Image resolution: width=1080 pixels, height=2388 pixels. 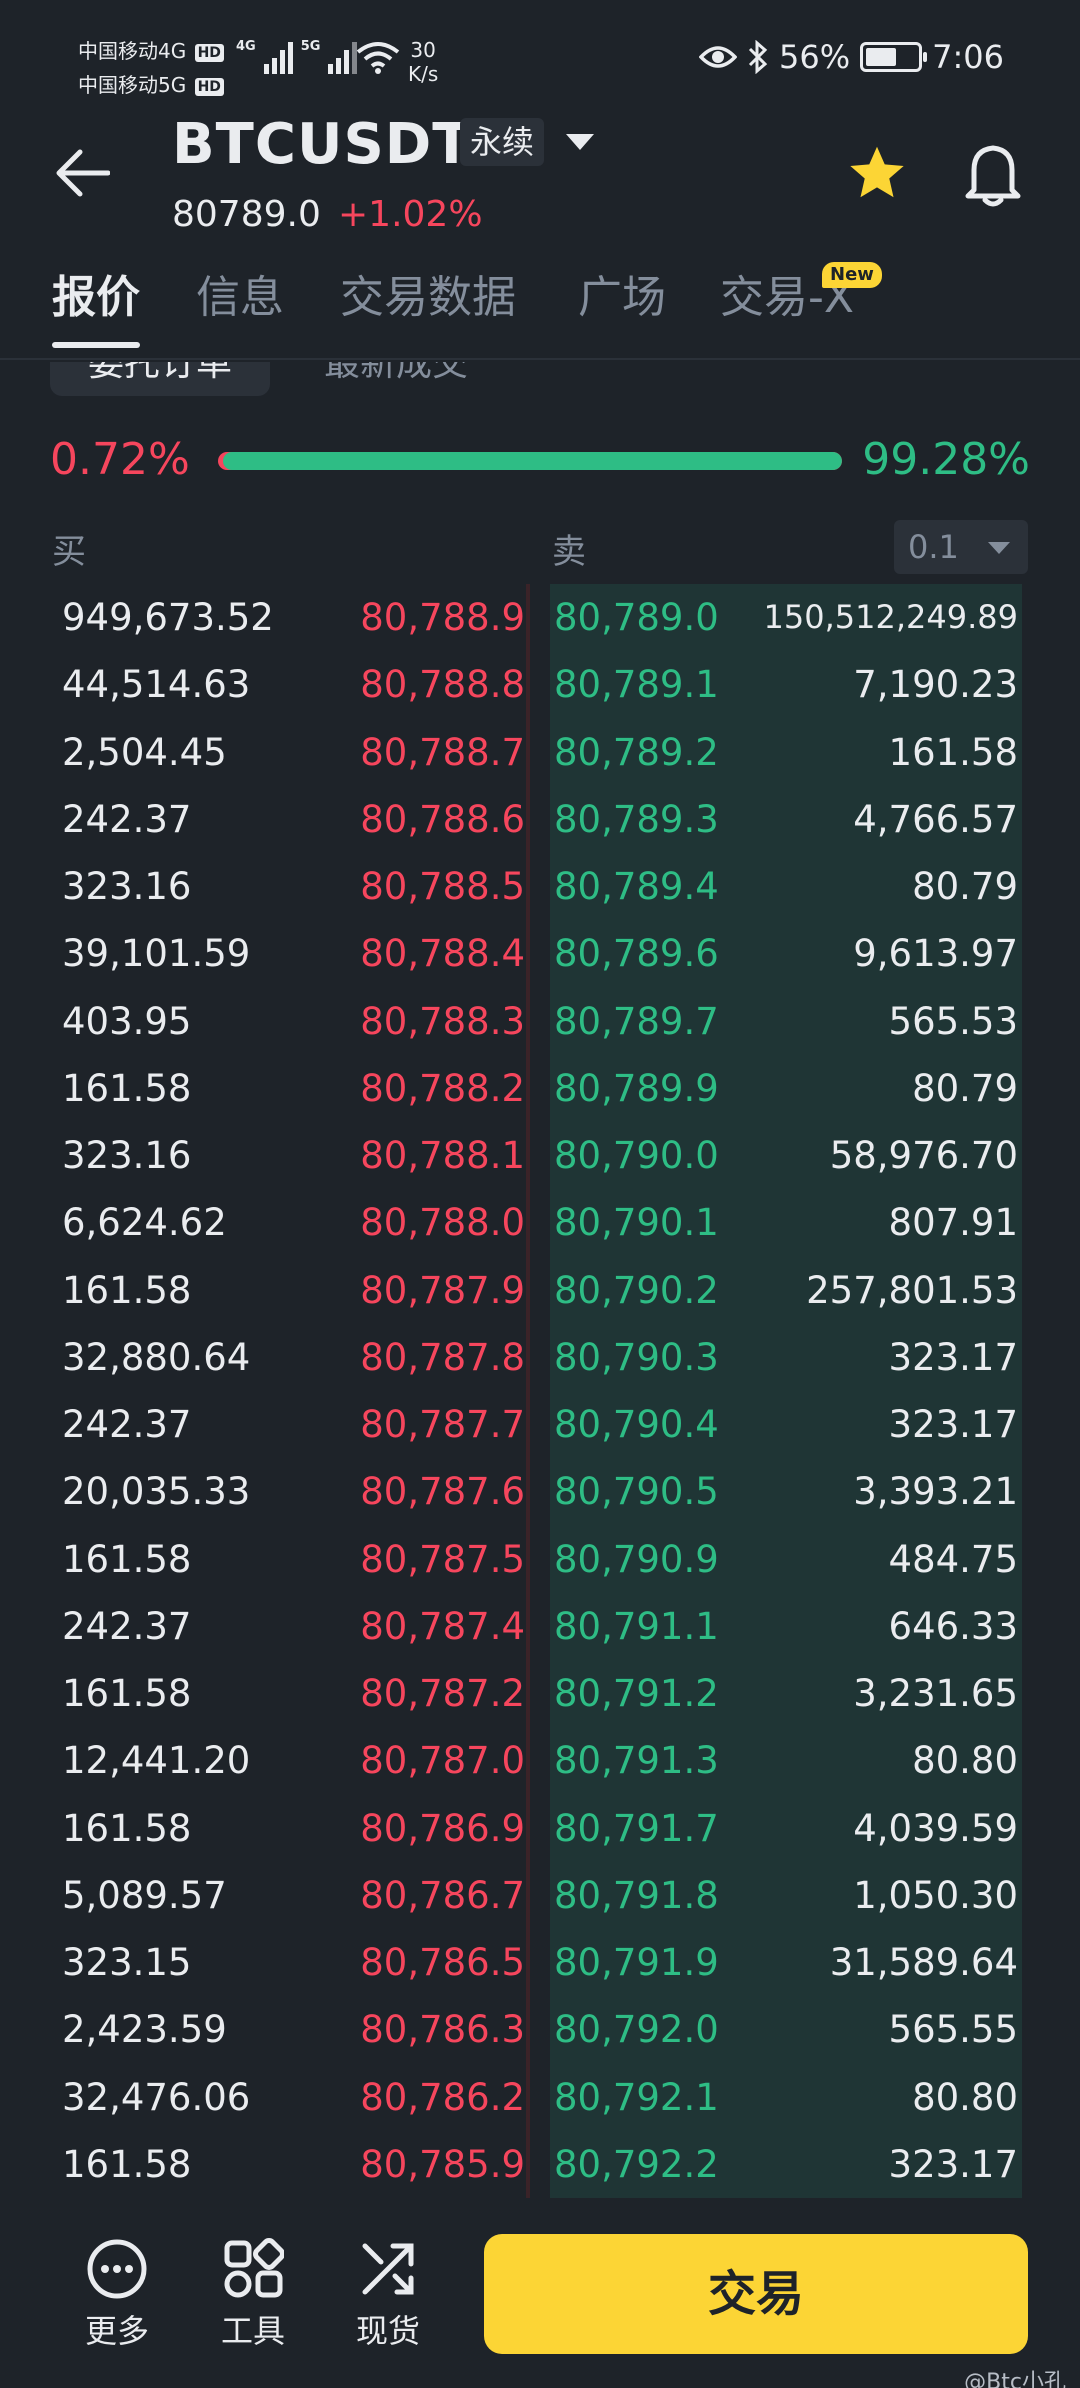 What do you see at coordinates (965, 2097) in the screenshot?
I see `ask-qty: 80.80` at bounding box center [965, 2097].